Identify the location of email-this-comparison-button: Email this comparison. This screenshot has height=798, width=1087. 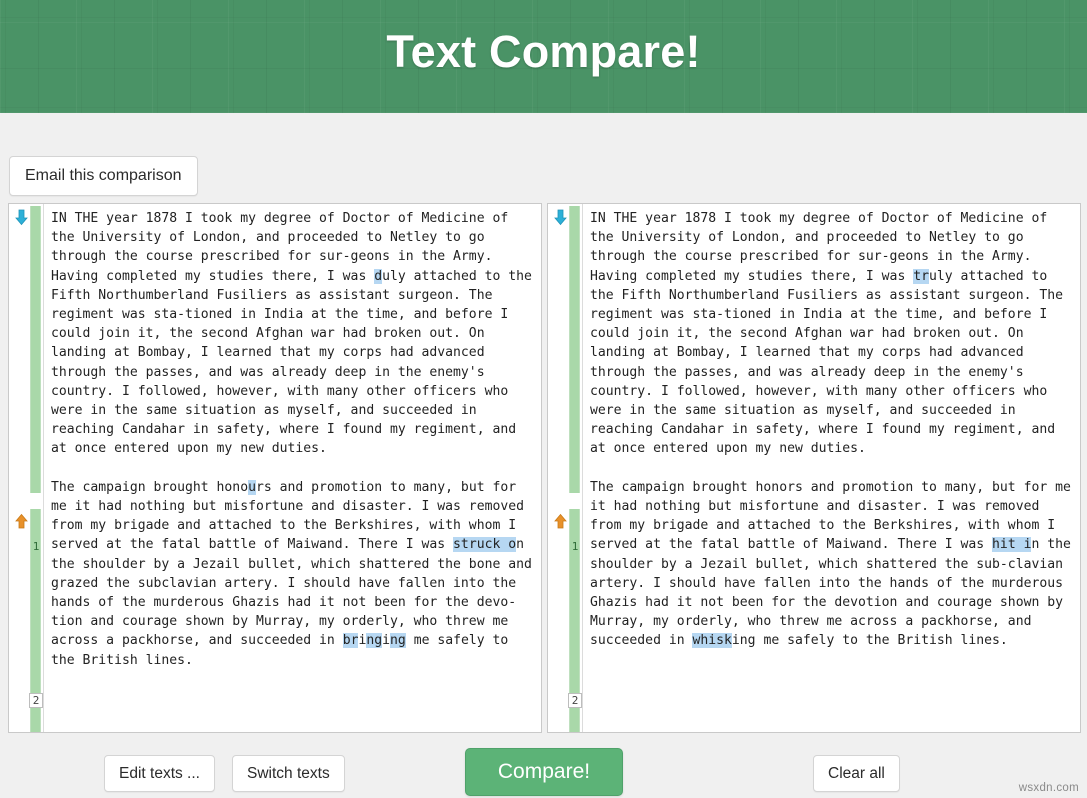
(103, 176).